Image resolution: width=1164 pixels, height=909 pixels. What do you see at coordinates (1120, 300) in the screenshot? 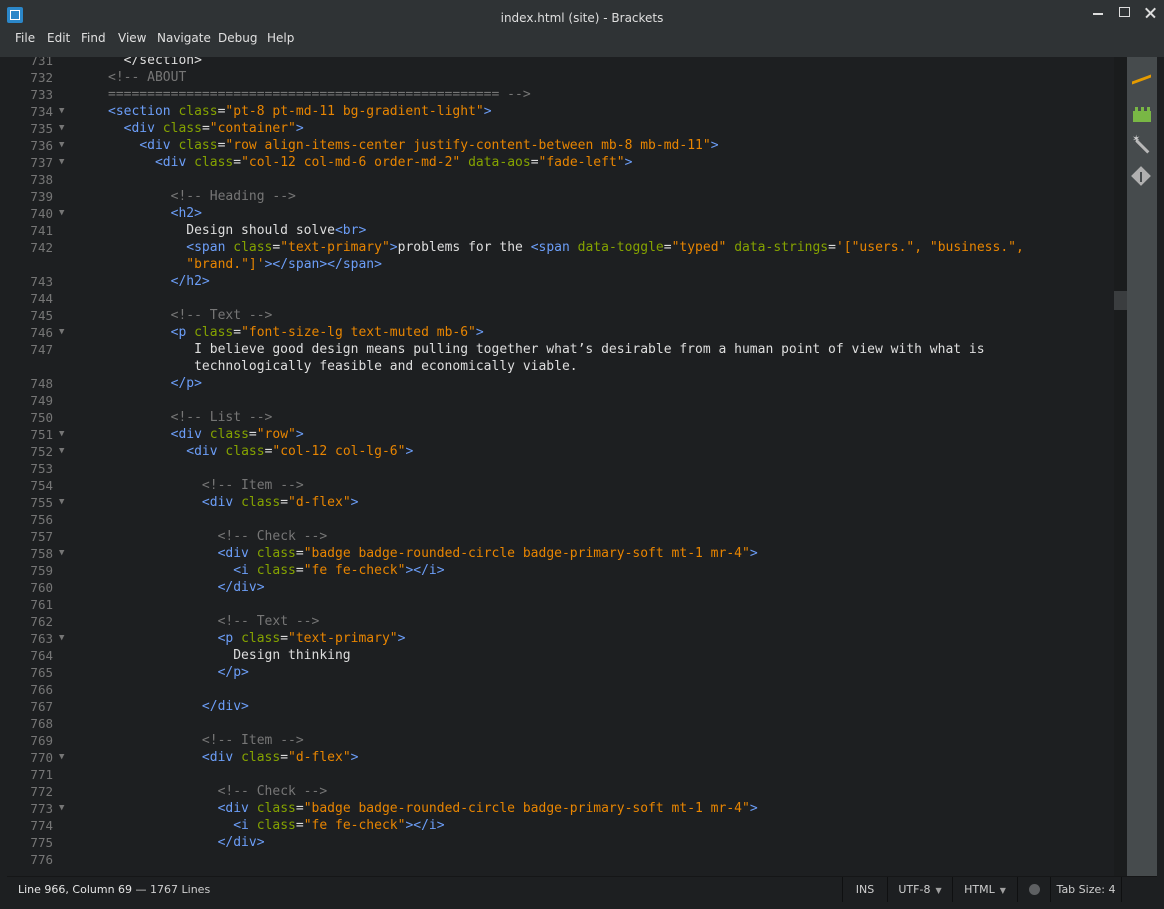
I see `scrollbar-thumb` at bounding box center [1120, 300].